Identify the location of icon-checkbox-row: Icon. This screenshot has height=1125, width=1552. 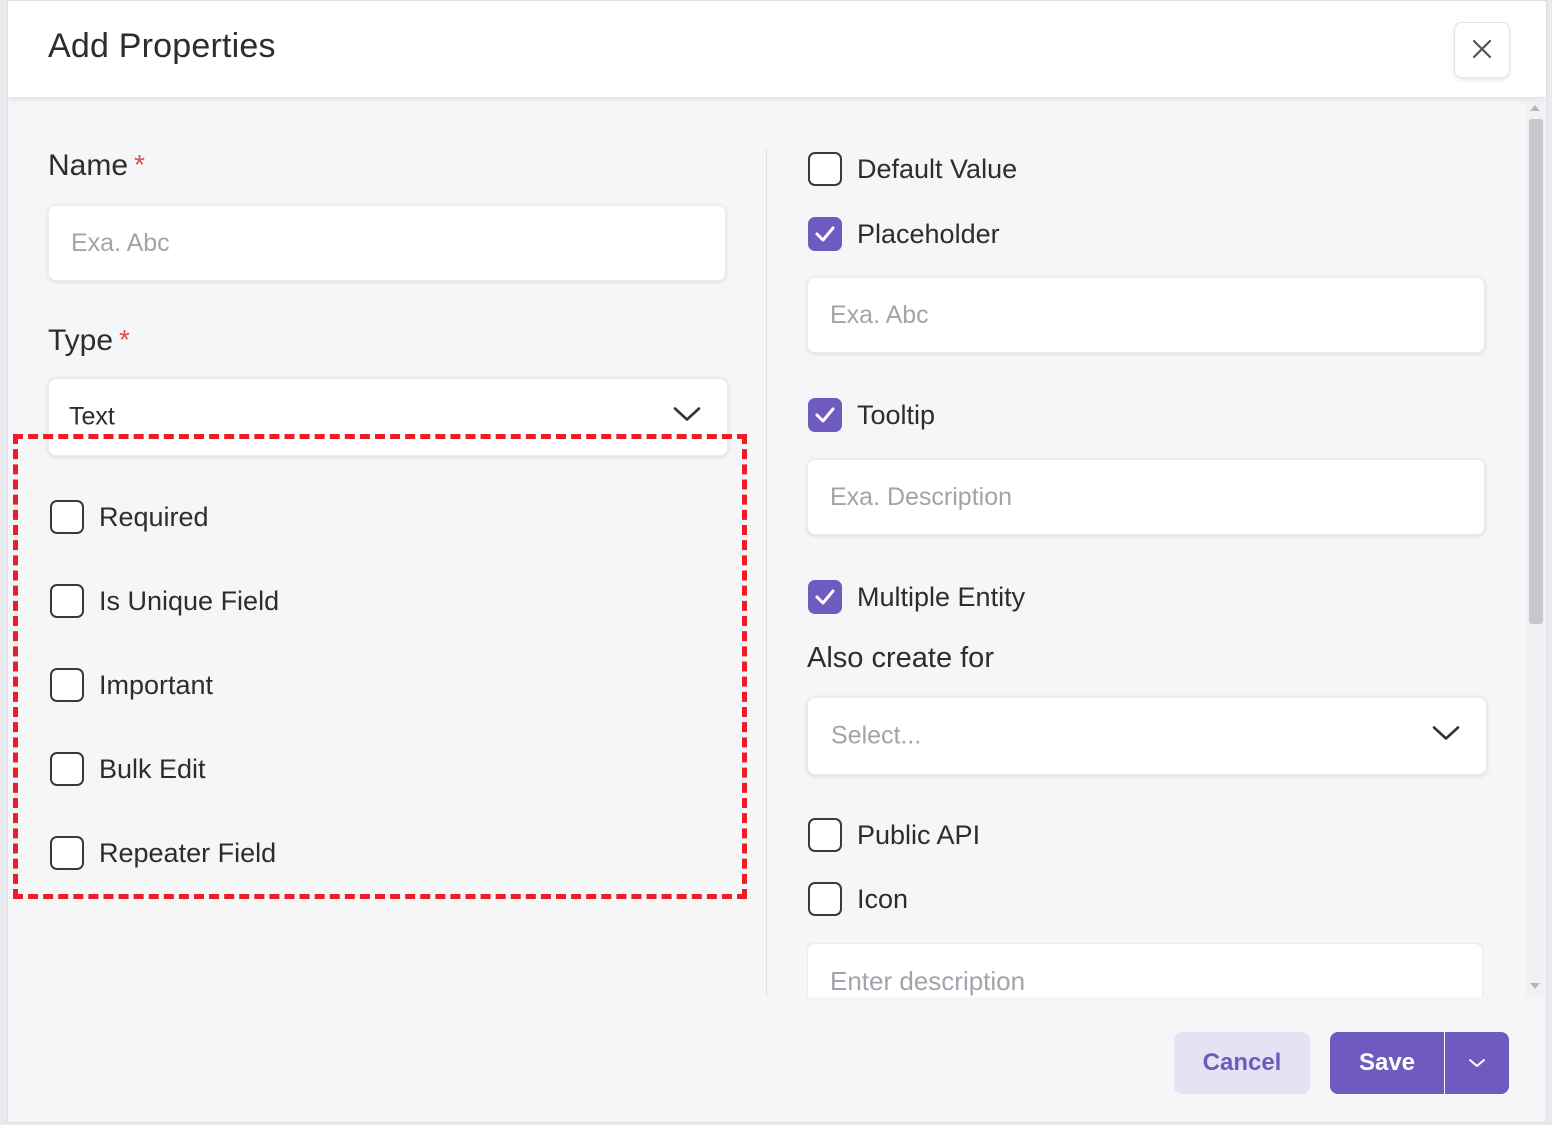
(858, 899).